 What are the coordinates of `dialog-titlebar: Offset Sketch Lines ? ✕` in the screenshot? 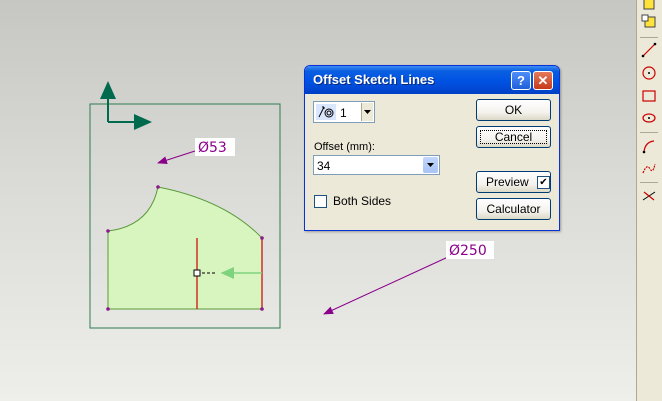 It's located at (432, 80).